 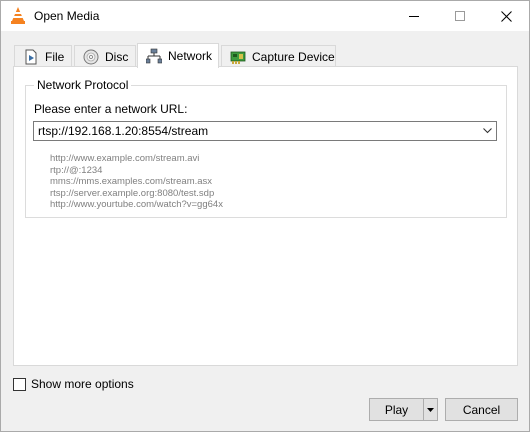 I want to click on caret-down-icon, so click(x=430, y=409).